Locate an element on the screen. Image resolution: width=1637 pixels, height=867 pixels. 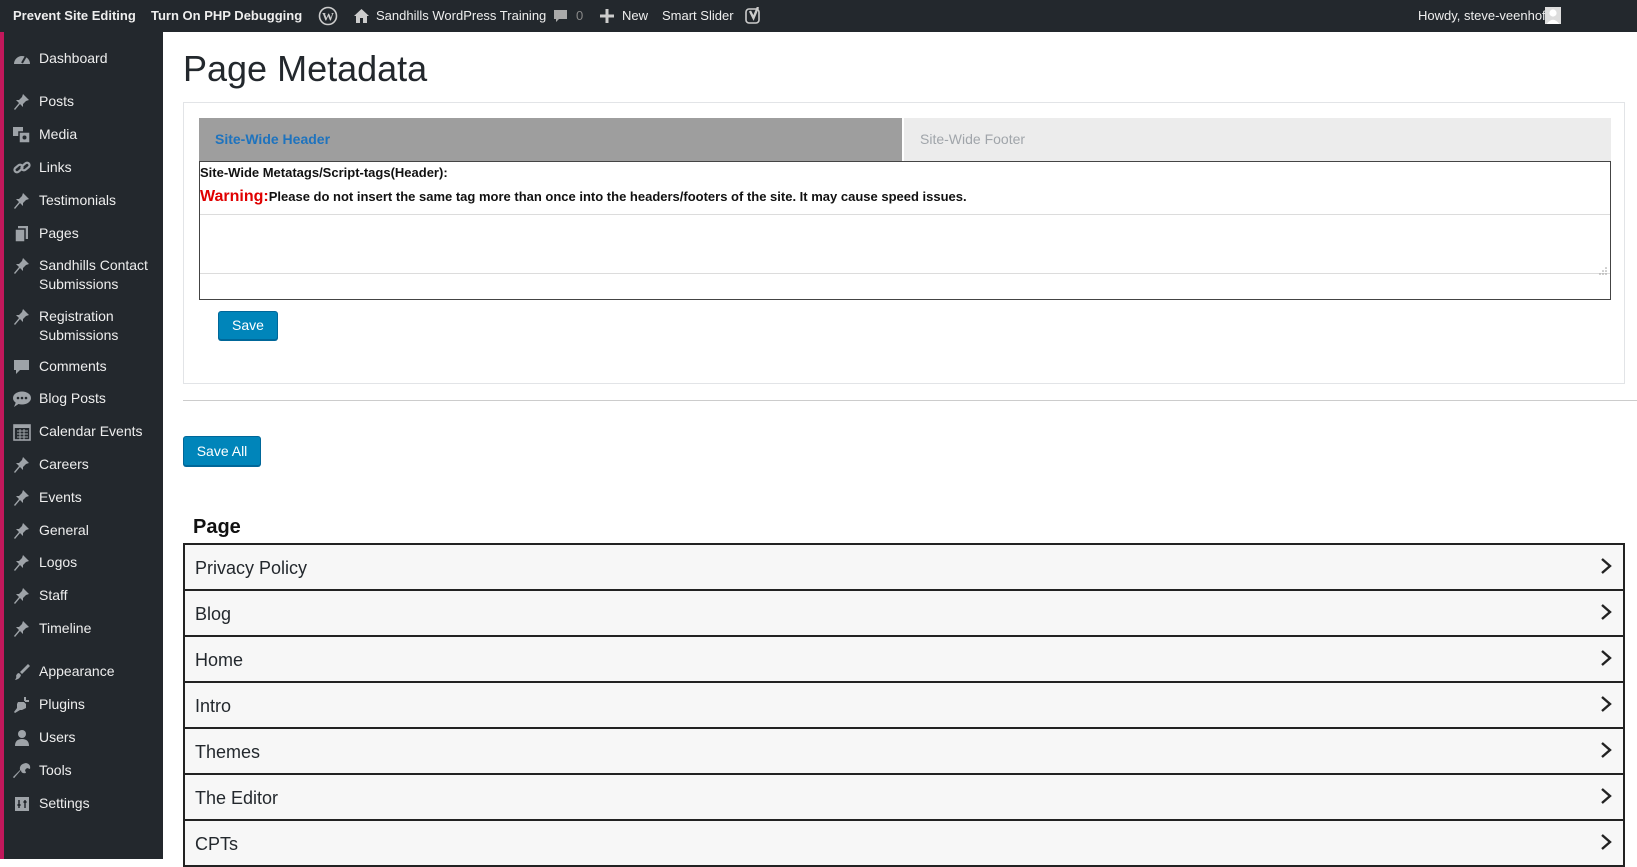
sidebar-item-label: Sandhills Contact Submissions is located at coordinates (93, 274).